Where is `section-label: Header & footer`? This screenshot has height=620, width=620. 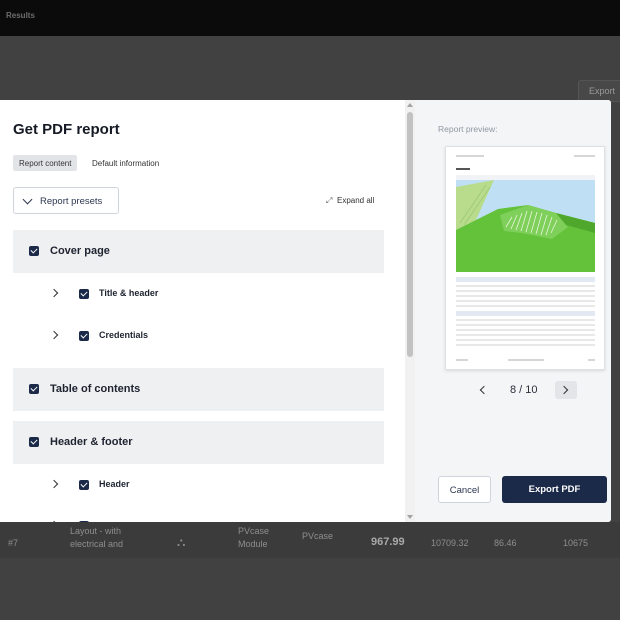 section-label: Header & footer is located at coordinates (91, 442).